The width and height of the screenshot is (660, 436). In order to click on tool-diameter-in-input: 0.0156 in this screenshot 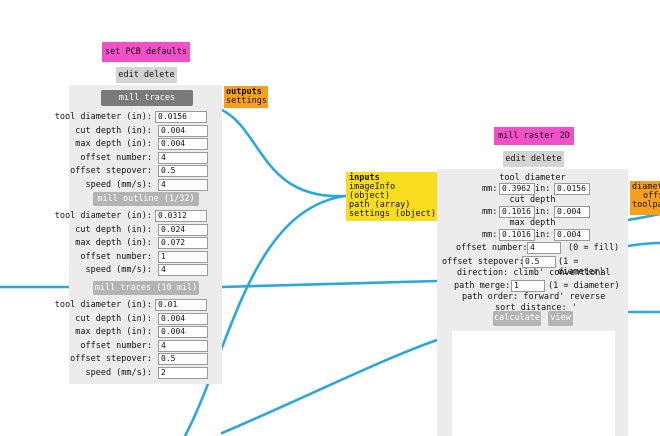, I will do `click(572, 189)`.